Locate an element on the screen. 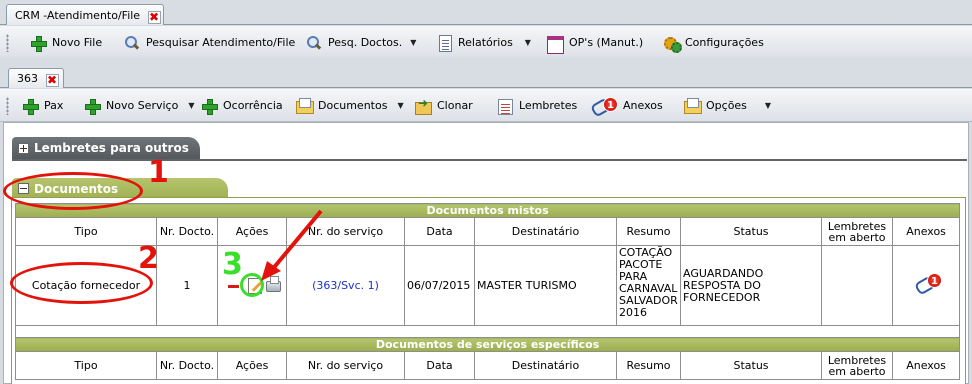 This screenshot has height=384, width=972. lembretes-button: Lembretes is located at coordinates (537, 105).